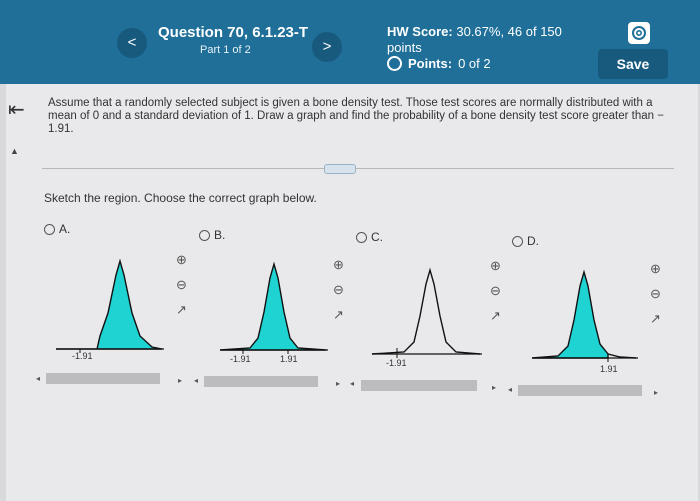  What do you see at coordinates (49, 229) in the screenshot?
I see `option-a-radio` at bounding box center [49, 229].